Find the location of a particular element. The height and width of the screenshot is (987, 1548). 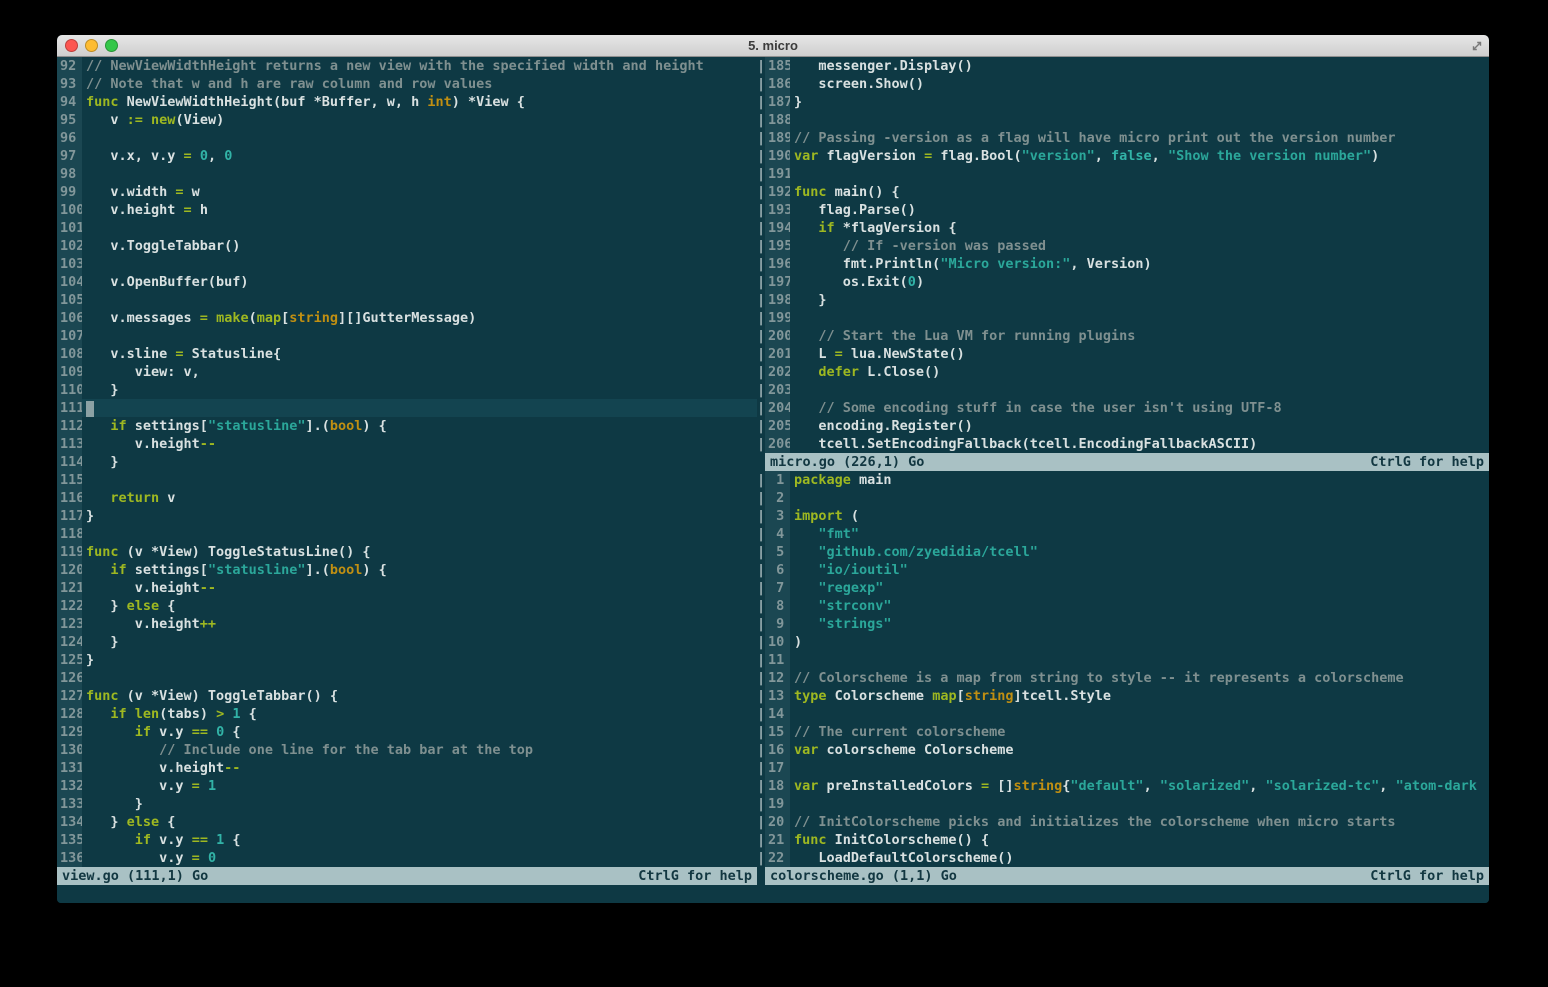

code-line: 202 defer L.Close() is located at coordinates (1127, 372).